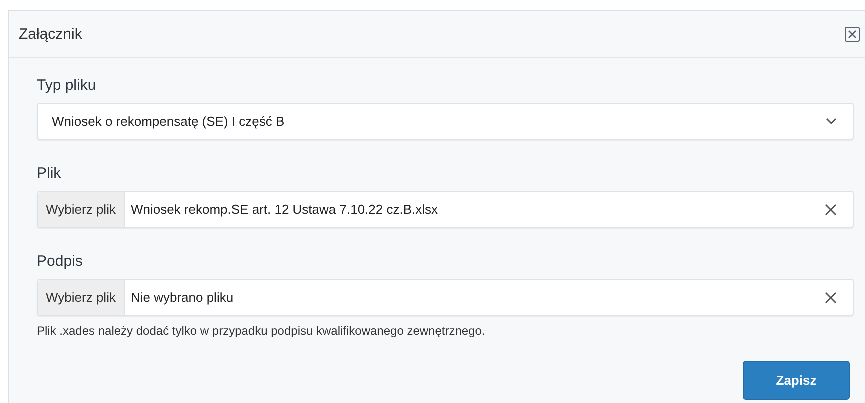 This screenshot has width=865, height=403. What do you see at coordinates (67, 86) in the screenshot?
I see `field-label: Typ pliku` at bounding box center [67, 86].